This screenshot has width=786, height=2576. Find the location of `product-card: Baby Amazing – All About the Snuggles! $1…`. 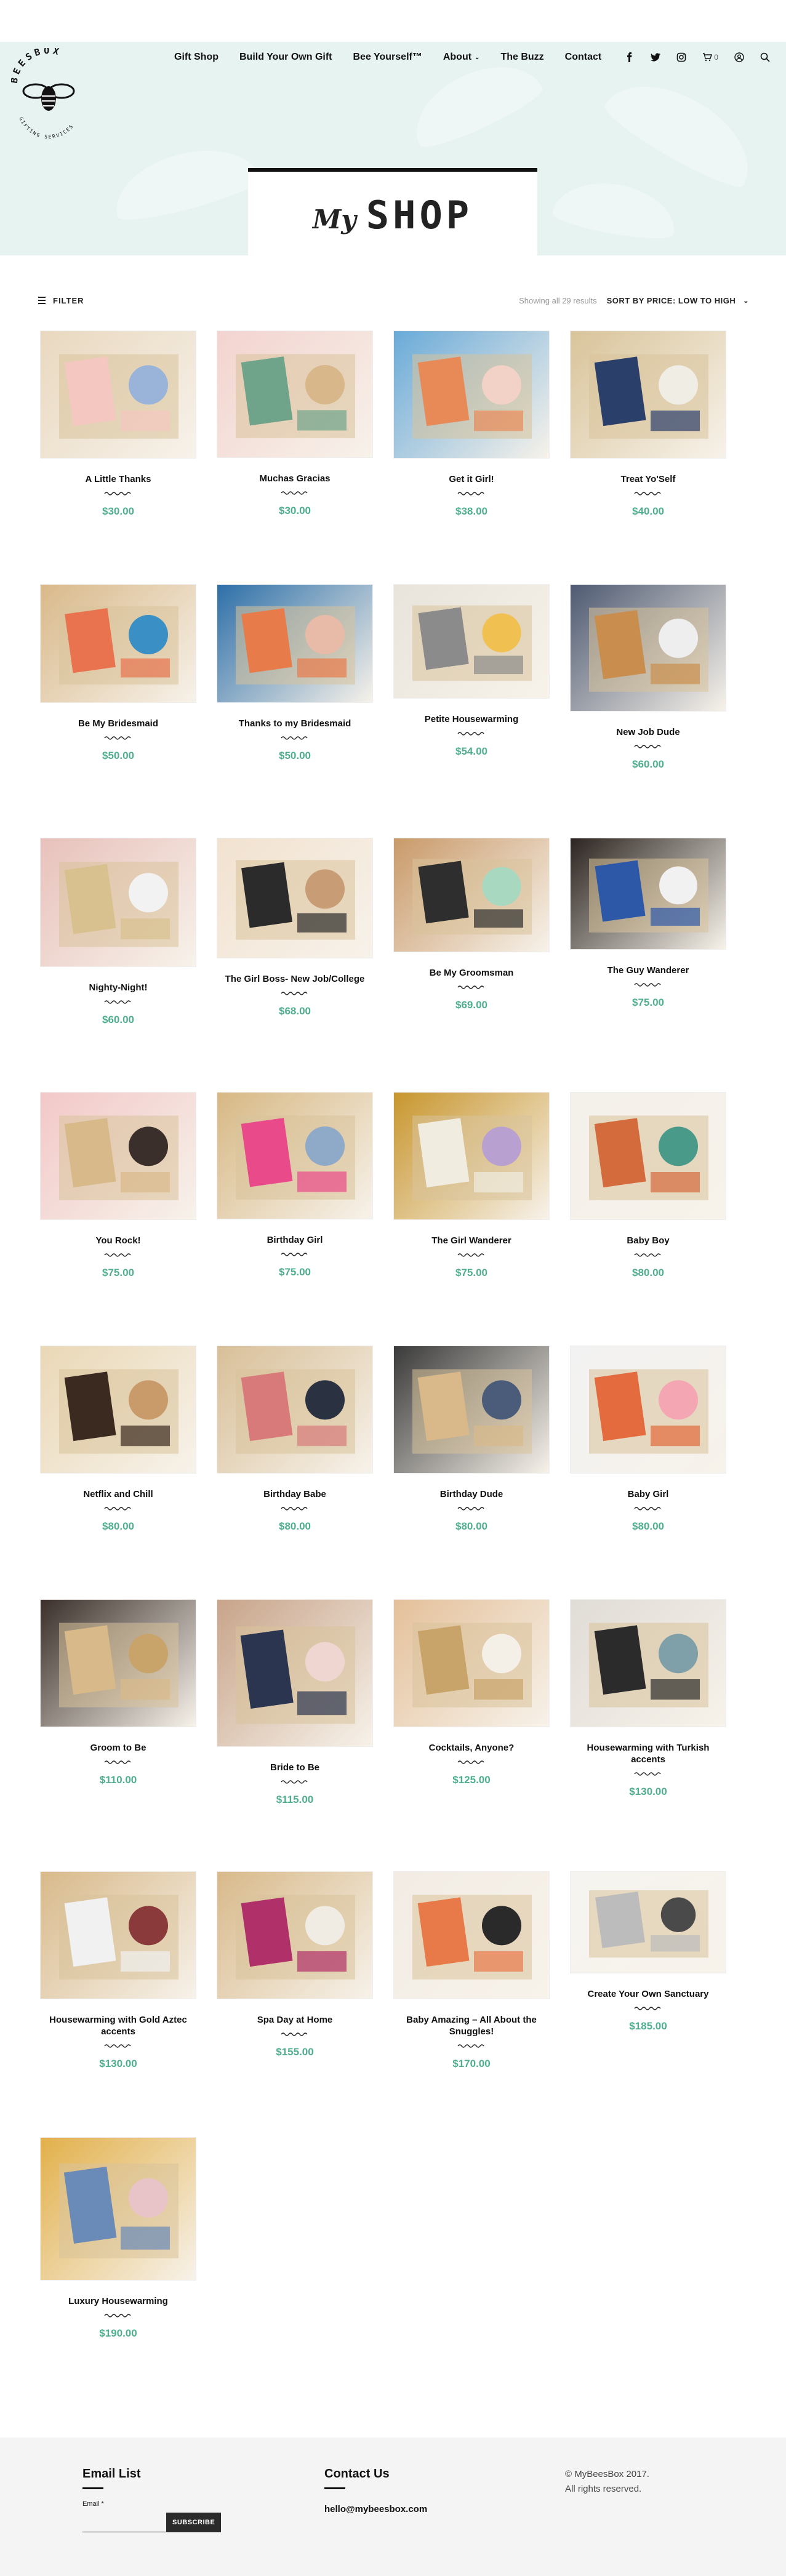

product-card: Baby Amazing – All About the Snuggles! $1… is located at coordinates (472, 1970).